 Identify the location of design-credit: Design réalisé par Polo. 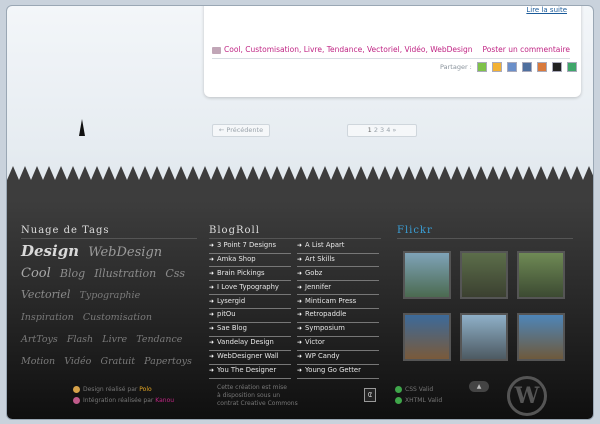
(112, 389).